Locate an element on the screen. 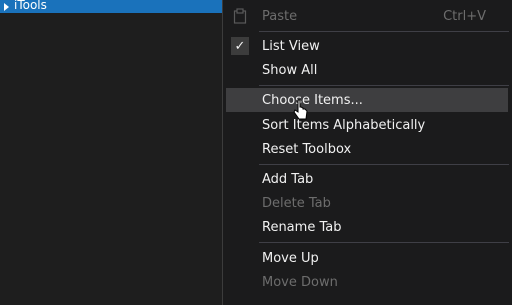 The image size is (512, 305). mouse-pointer-icon is located at coordinates (301, 111).